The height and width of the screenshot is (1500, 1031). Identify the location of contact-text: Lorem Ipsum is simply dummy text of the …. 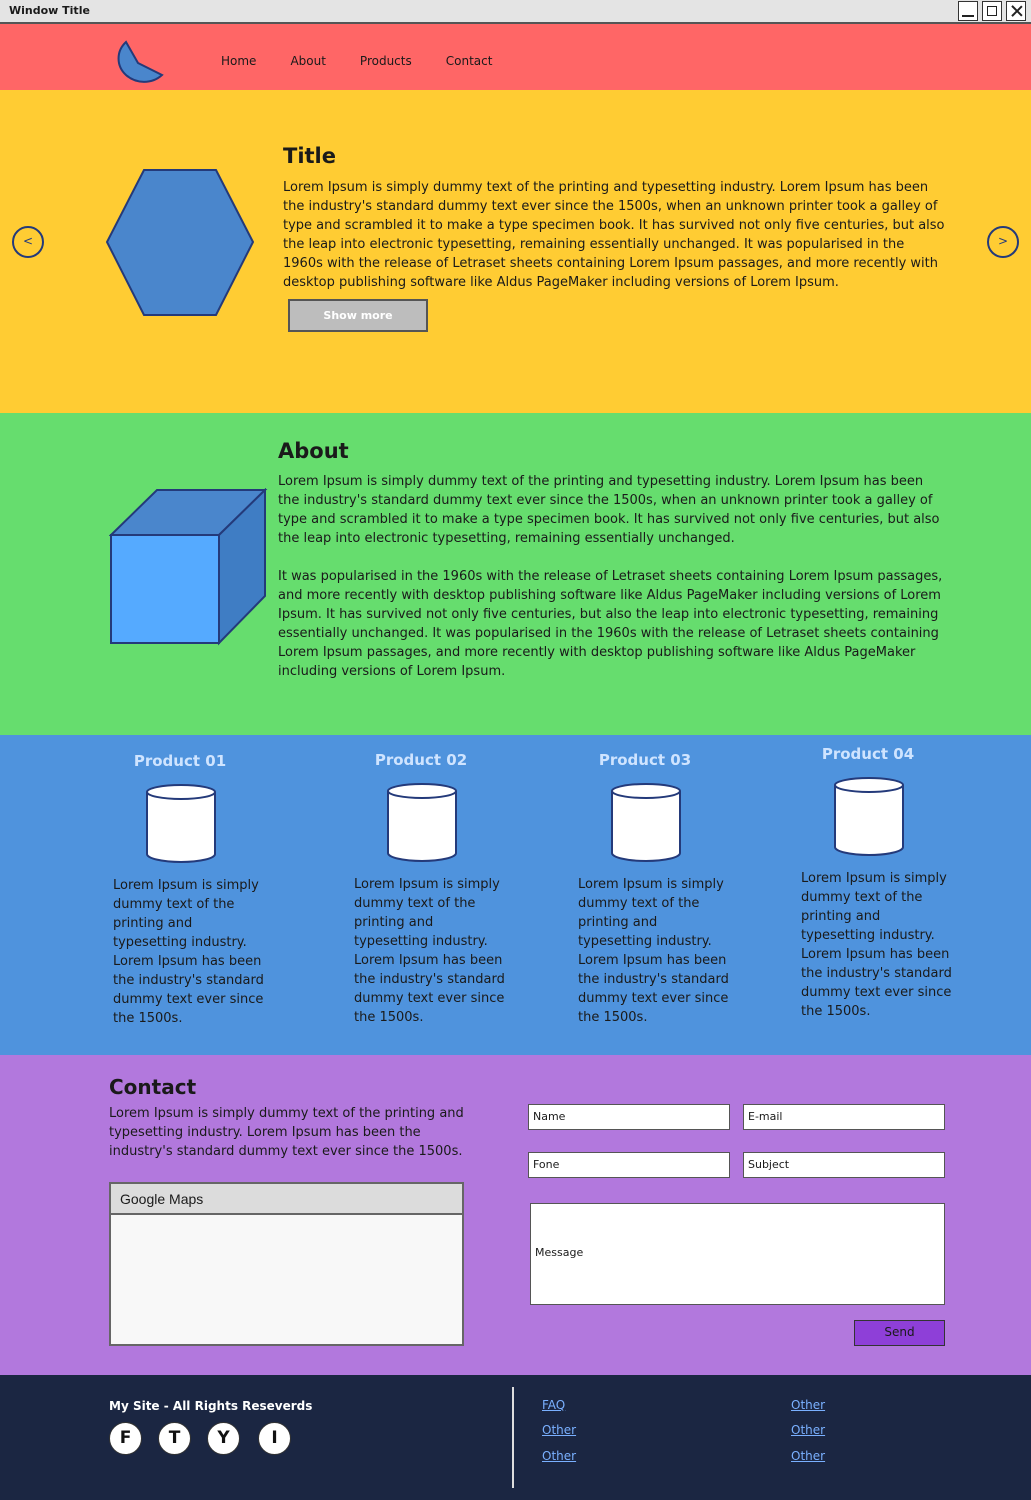
(286, 1132).